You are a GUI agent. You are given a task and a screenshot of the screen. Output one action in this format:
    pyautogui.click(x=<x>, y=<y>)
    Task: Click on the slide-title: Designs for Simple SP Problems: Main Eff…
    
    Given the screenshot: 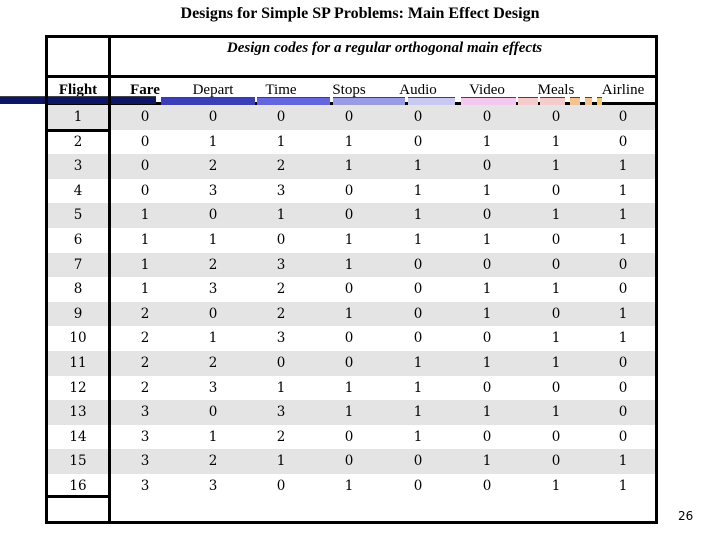 What is the action you would take?
    pyautogui.click(x=360, y=13)
    